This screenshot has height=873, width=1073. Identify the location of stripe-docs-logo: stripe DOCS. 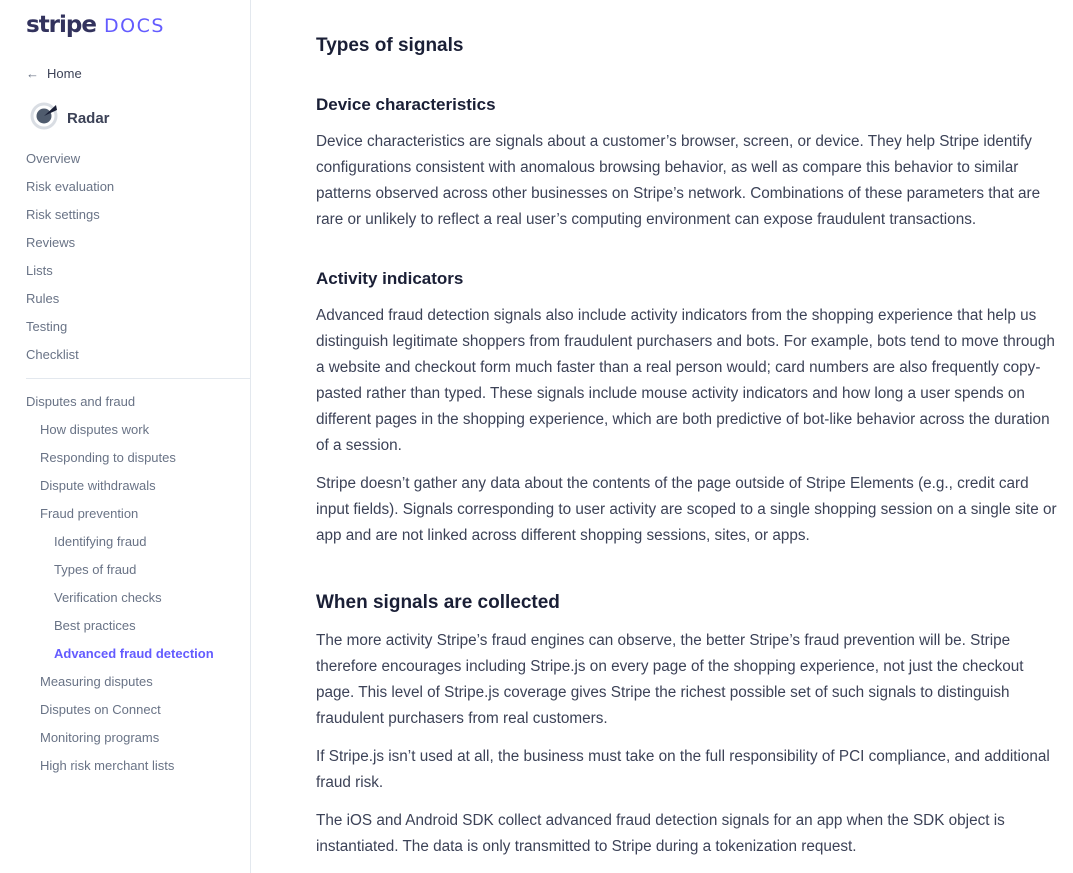
(95, 25).